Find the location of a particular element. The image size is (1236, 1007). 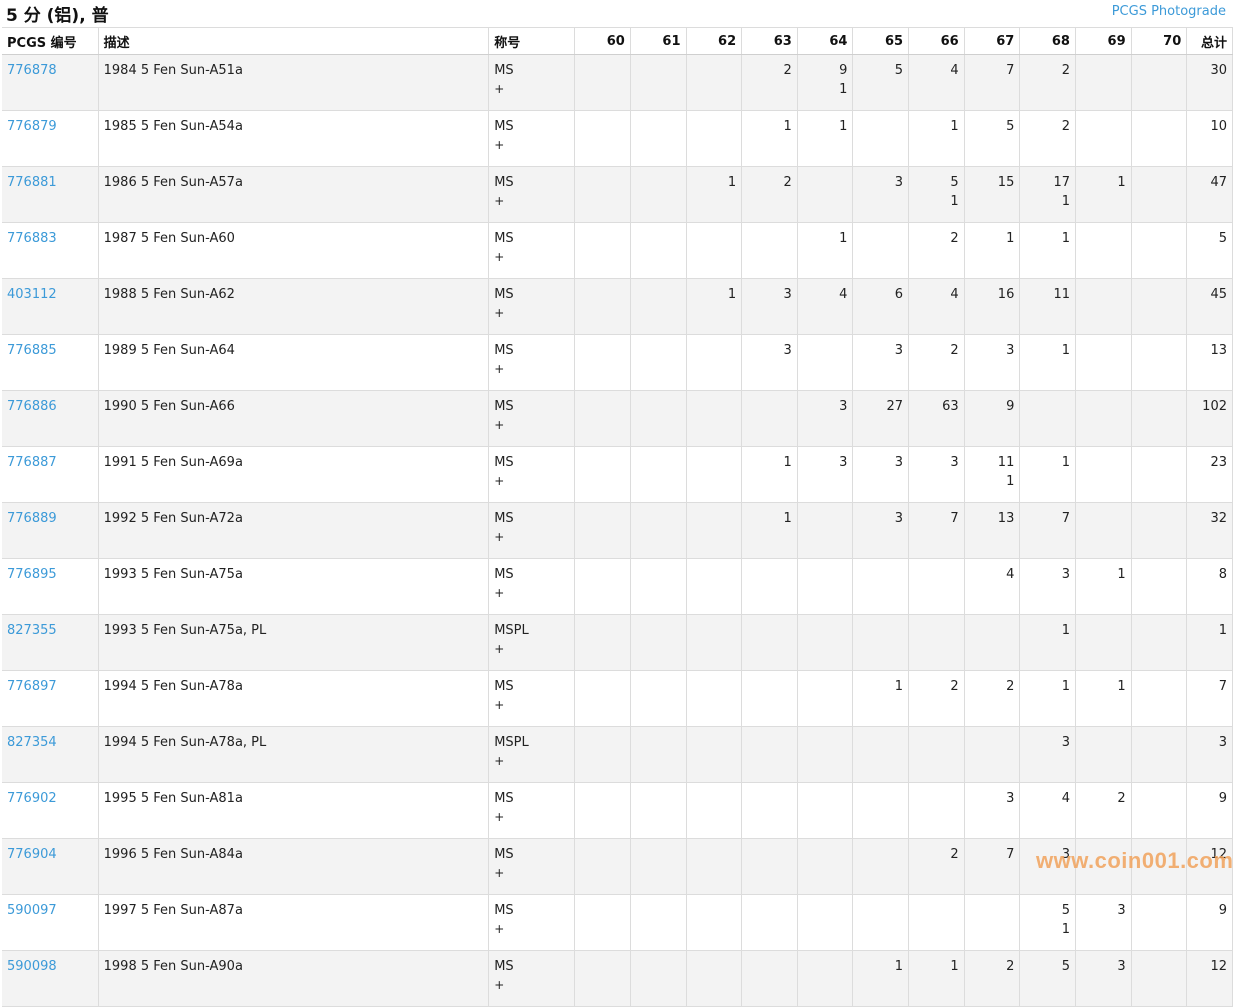

col-header-grade-66: 66 is located at coordinates (936, 41).